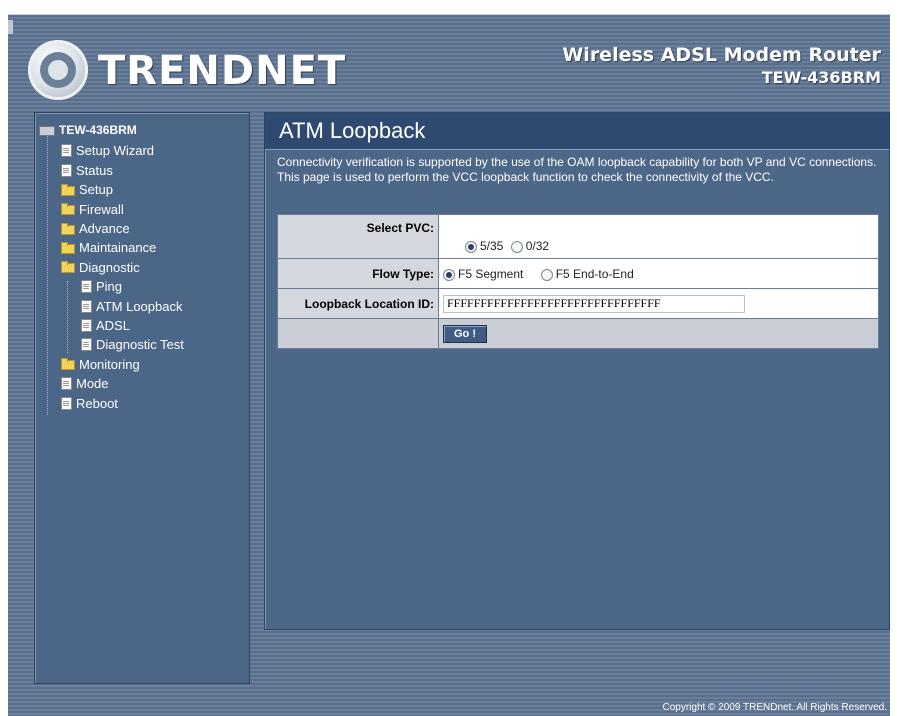 This screenshot has height=716, width=897. Describe the element at coordinates (465, 333) in the screenshot. I see `go-button: Go !` at that location.